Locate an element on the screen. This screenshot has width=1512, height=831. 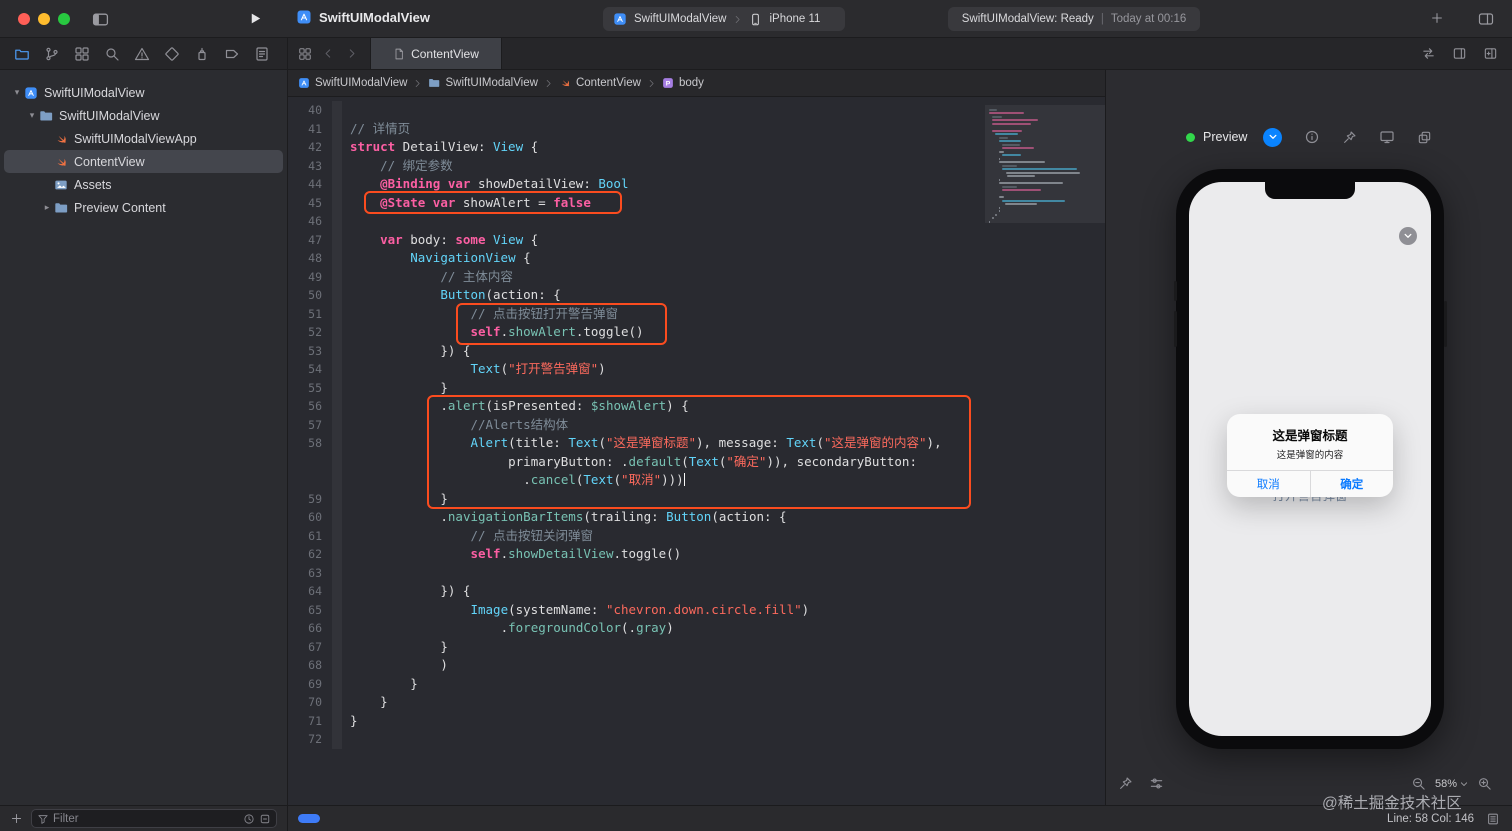
chevron-down-circle-icon is located at coordinates (1408, 236).